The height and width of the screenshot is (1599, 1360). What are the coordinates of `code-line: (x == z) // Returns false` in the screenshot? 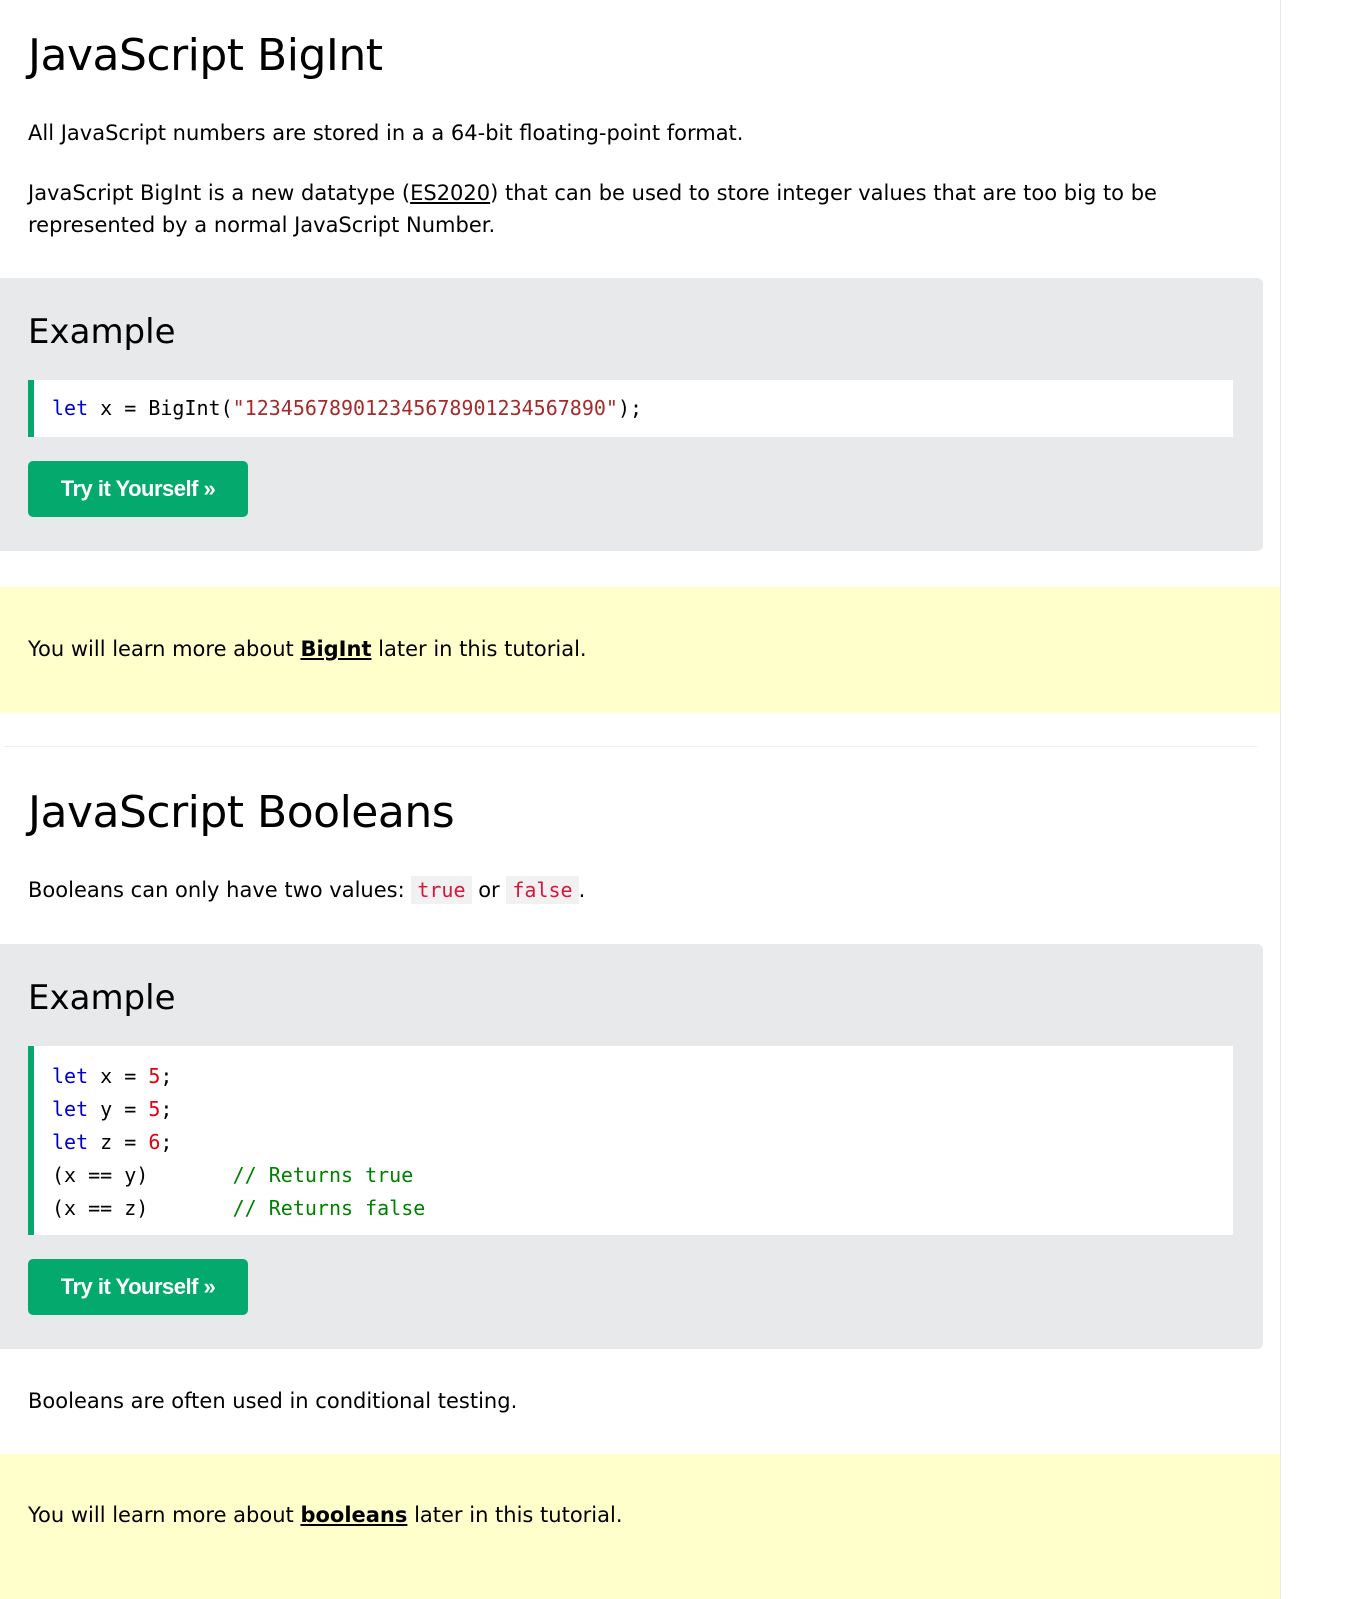 It's located at (238, 1208).